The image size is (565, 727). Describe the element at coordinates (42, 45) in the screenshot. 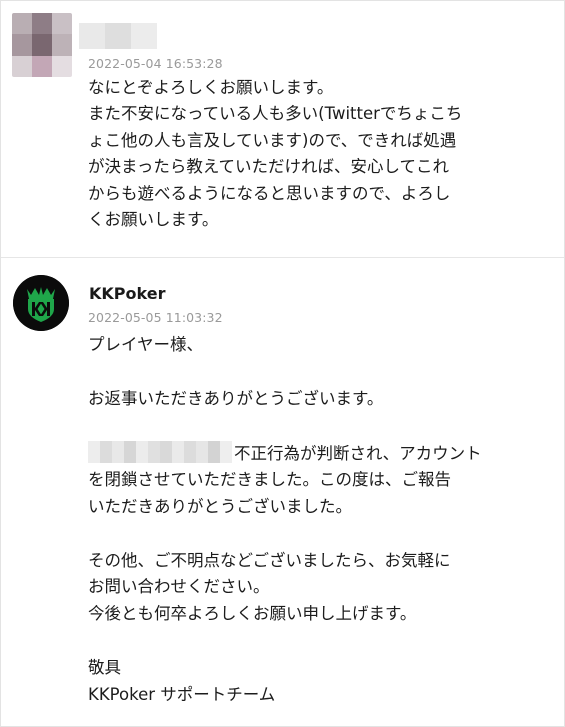

I see `user-avatar` at that location.